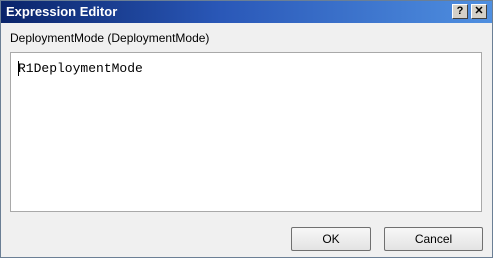 This screenshot has height=258, width=493. I want to click on close-button: ✕, so click(479, 11).